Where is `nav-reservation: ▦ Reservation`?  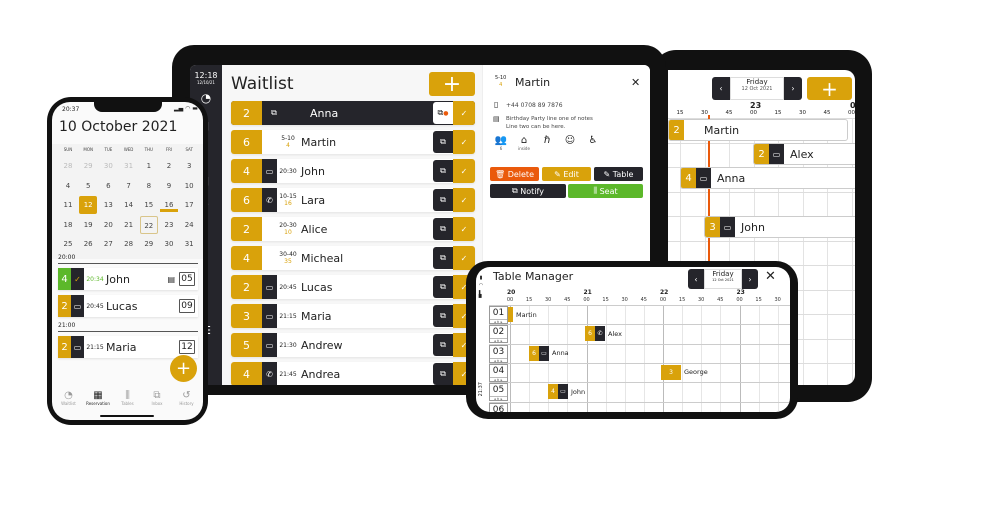 nav-reservation: ▦ Reservation is located at coordinates (98, 398).